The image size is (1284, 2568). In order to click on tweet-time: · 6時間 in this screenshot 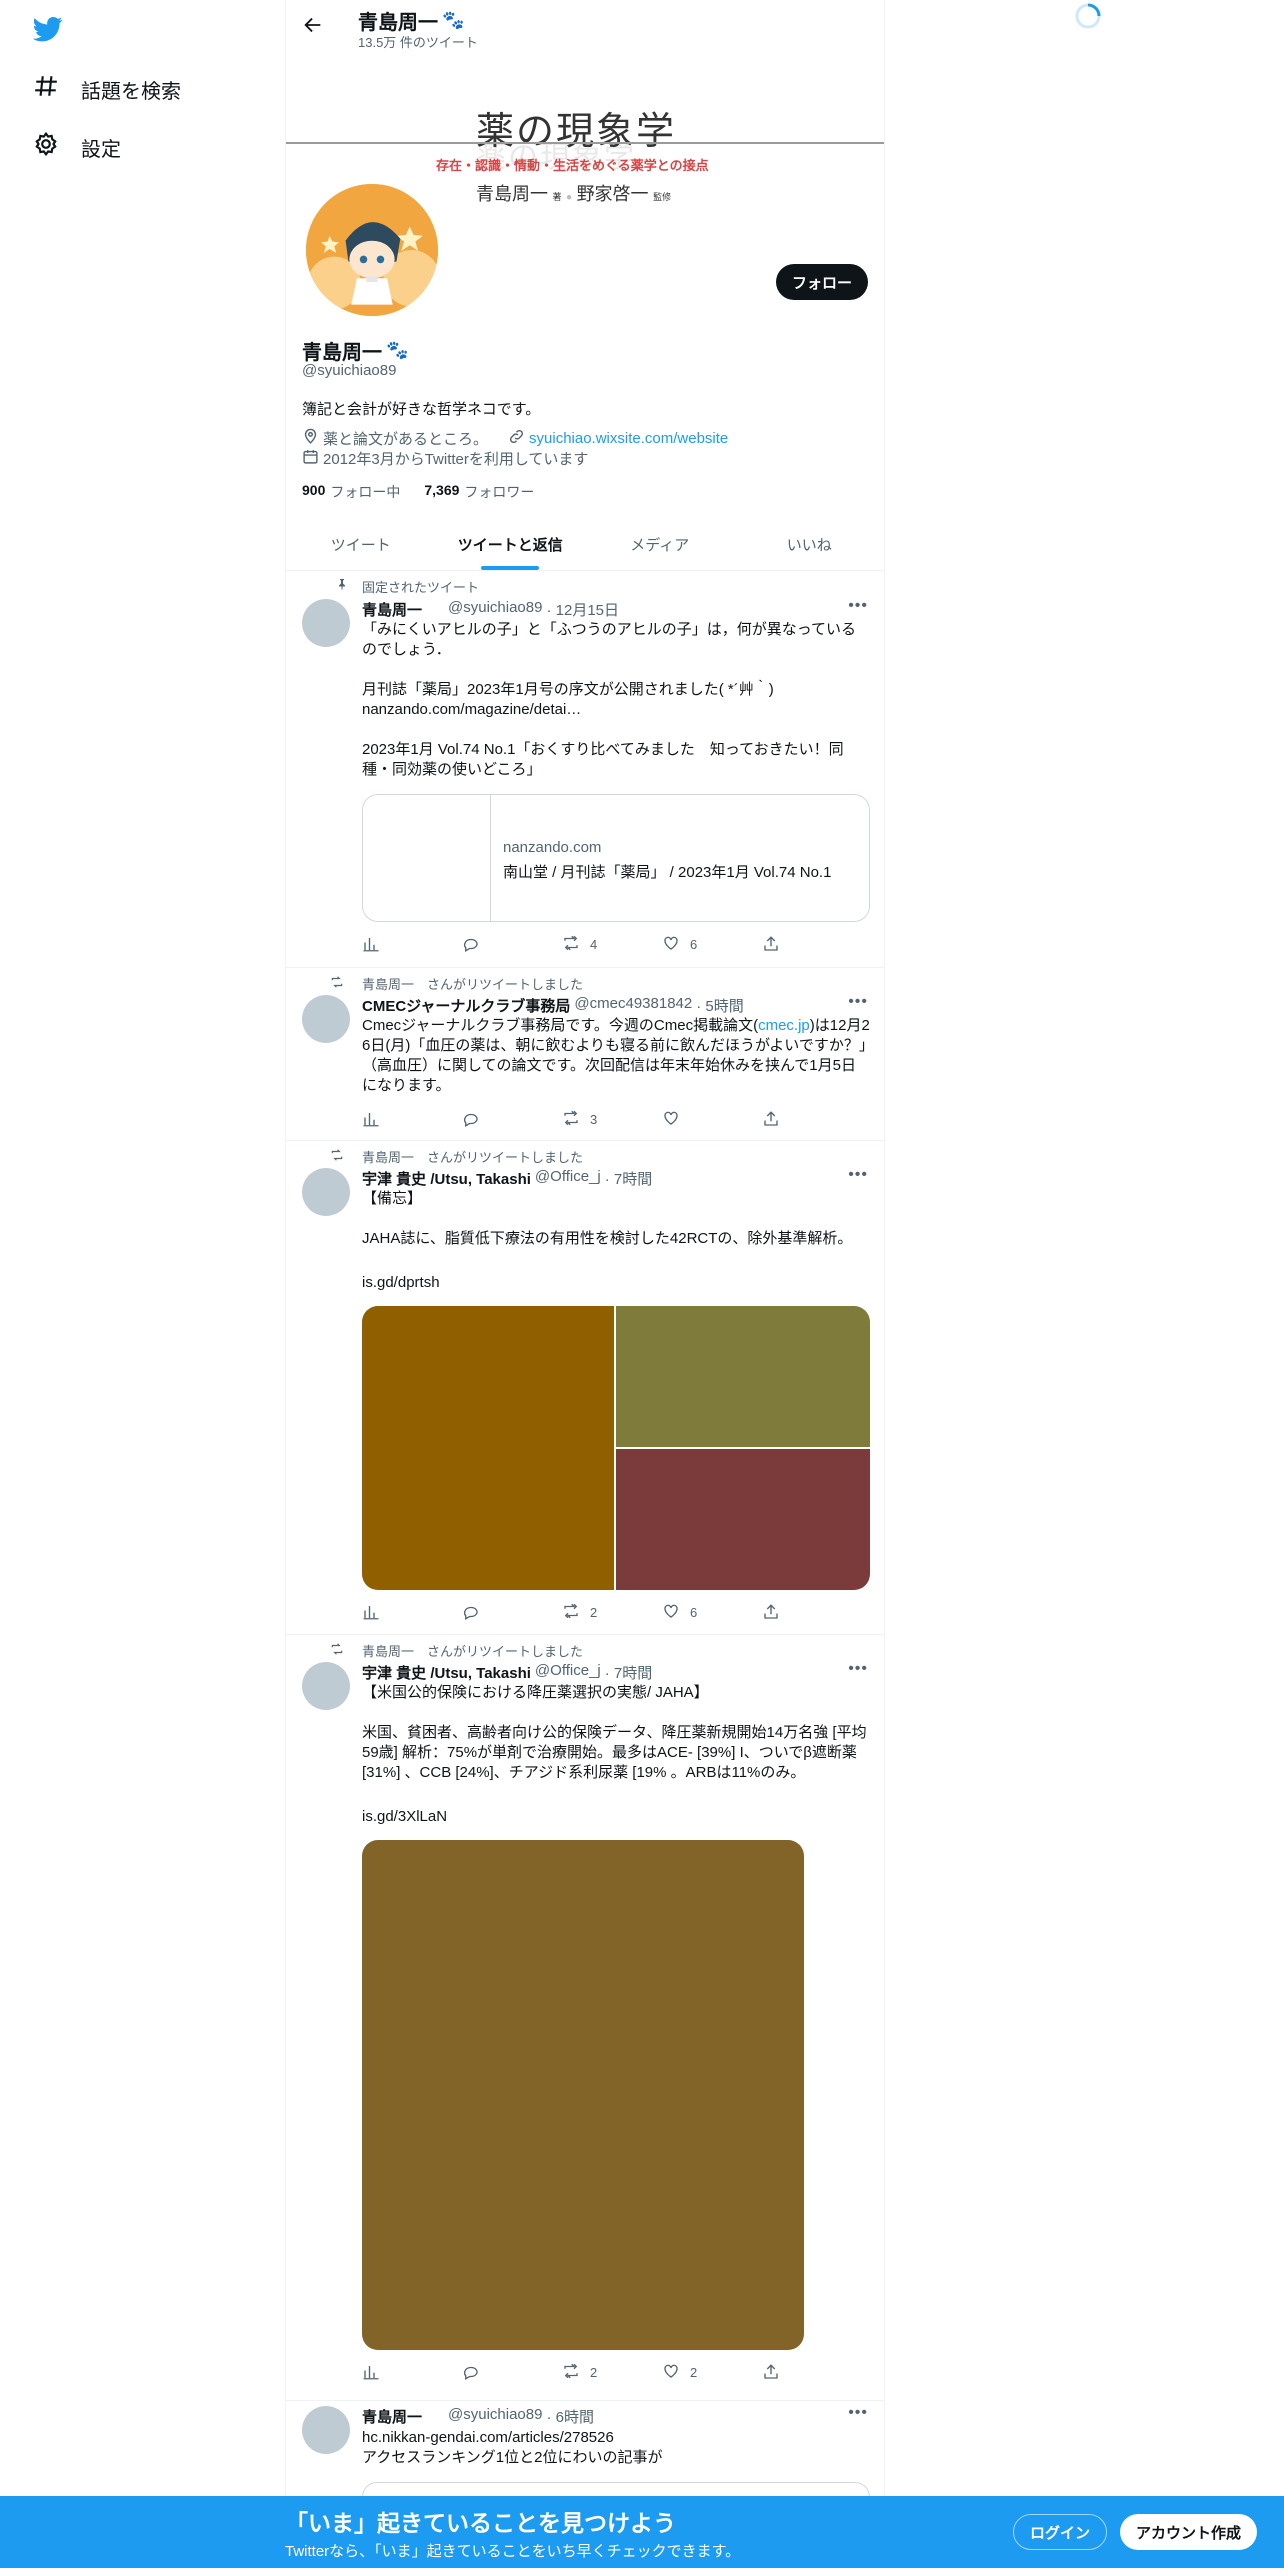, I will do `click(570, 2416)`.